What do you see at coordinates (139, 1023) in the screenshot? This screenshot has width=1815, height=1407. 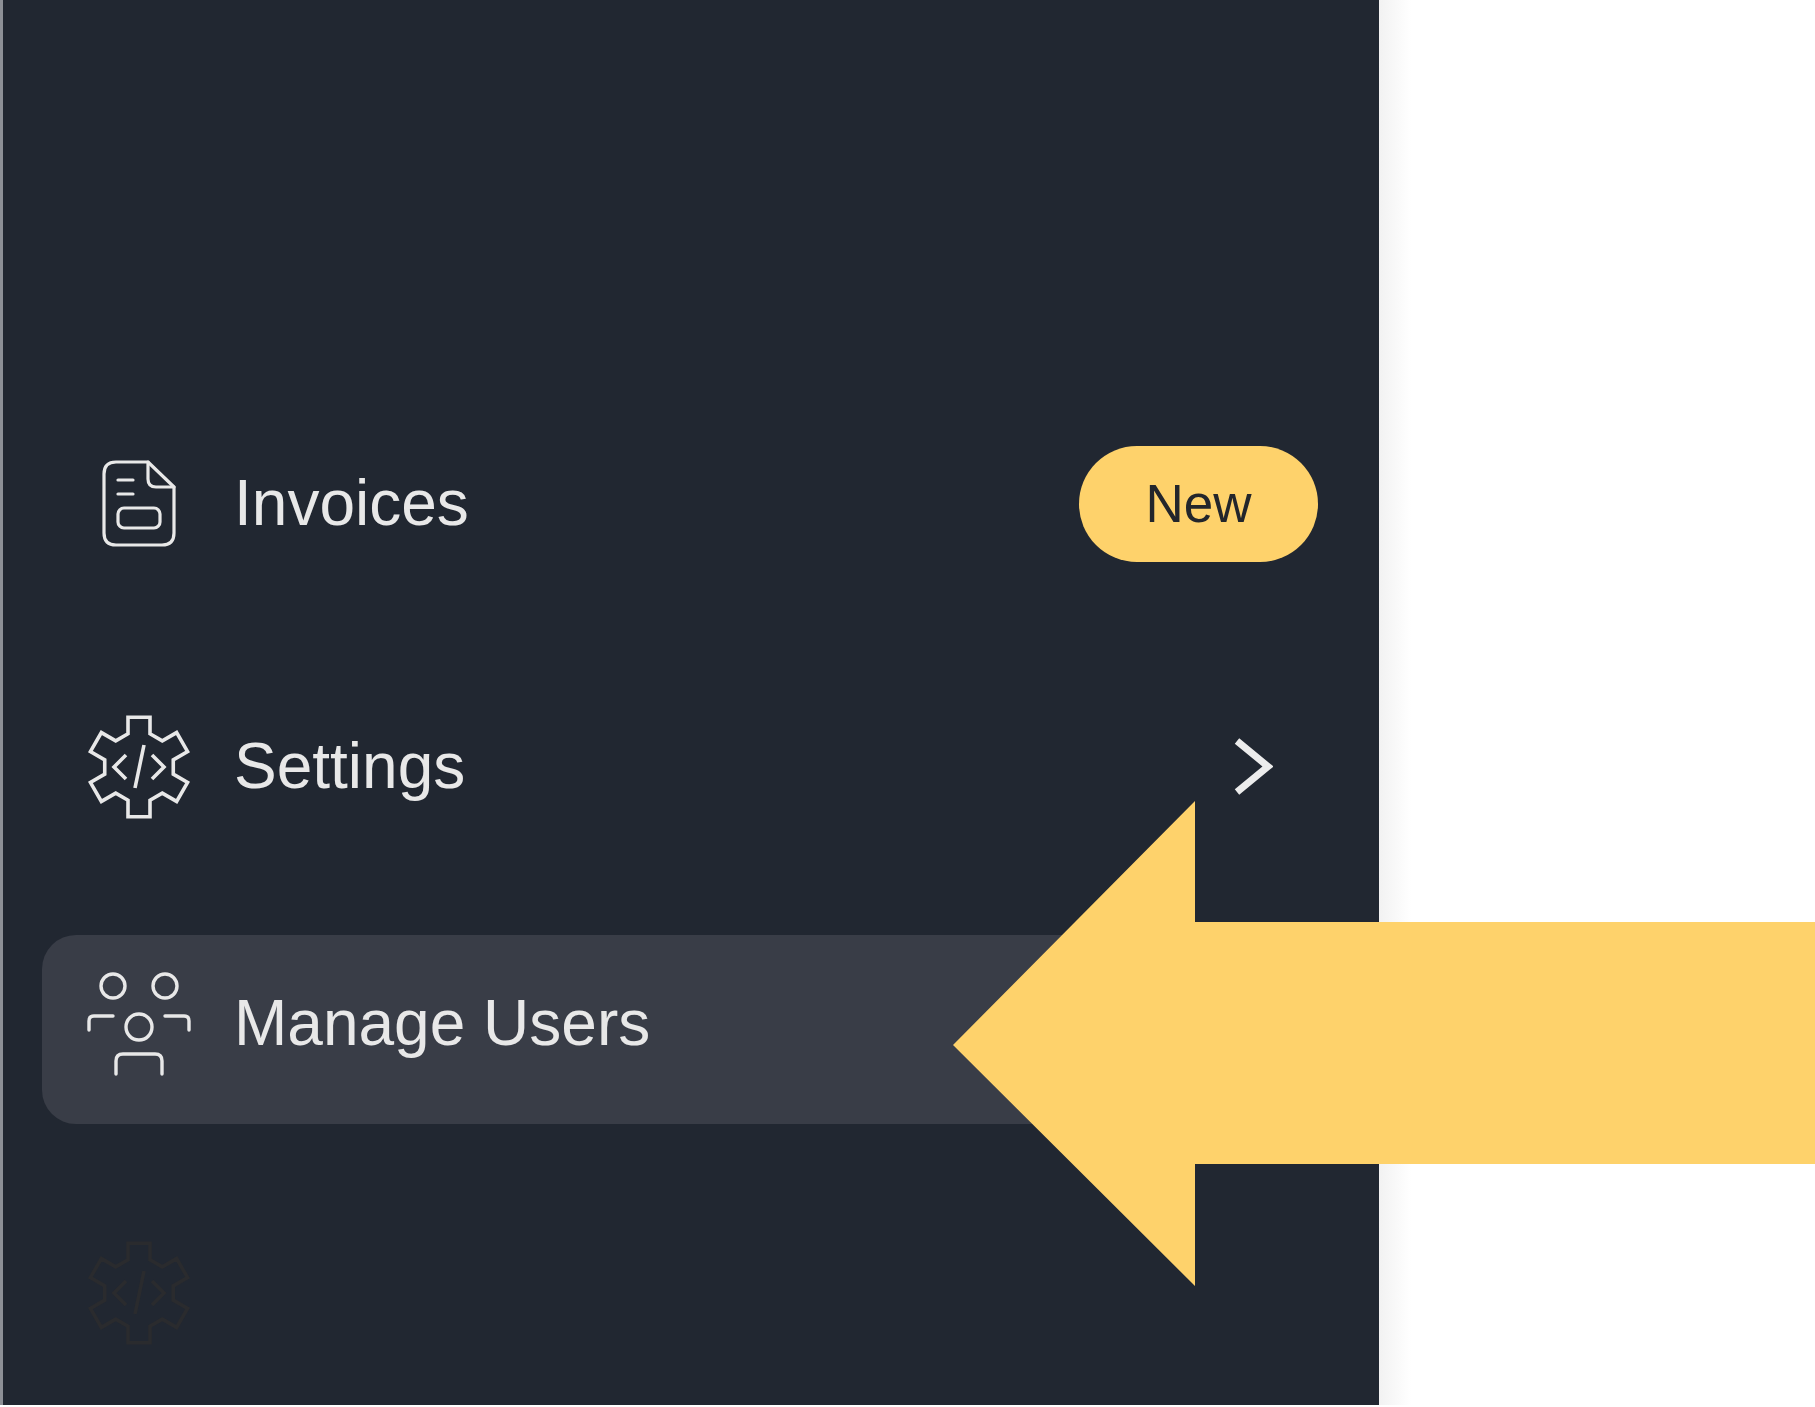 I see `users-icon` at bounding box center [139, 1023].